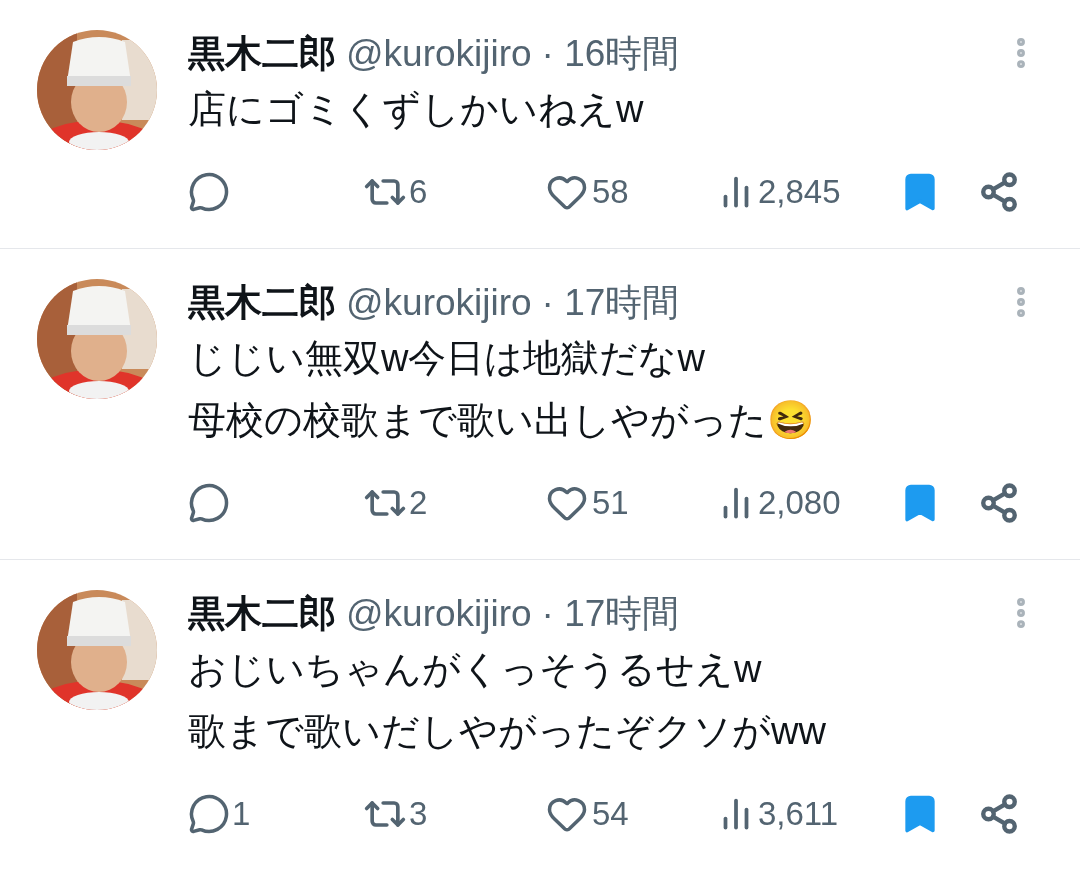  Describe the element at coordinates (418, 192) in the screenshot. I see `repost-count: 6` at that location.